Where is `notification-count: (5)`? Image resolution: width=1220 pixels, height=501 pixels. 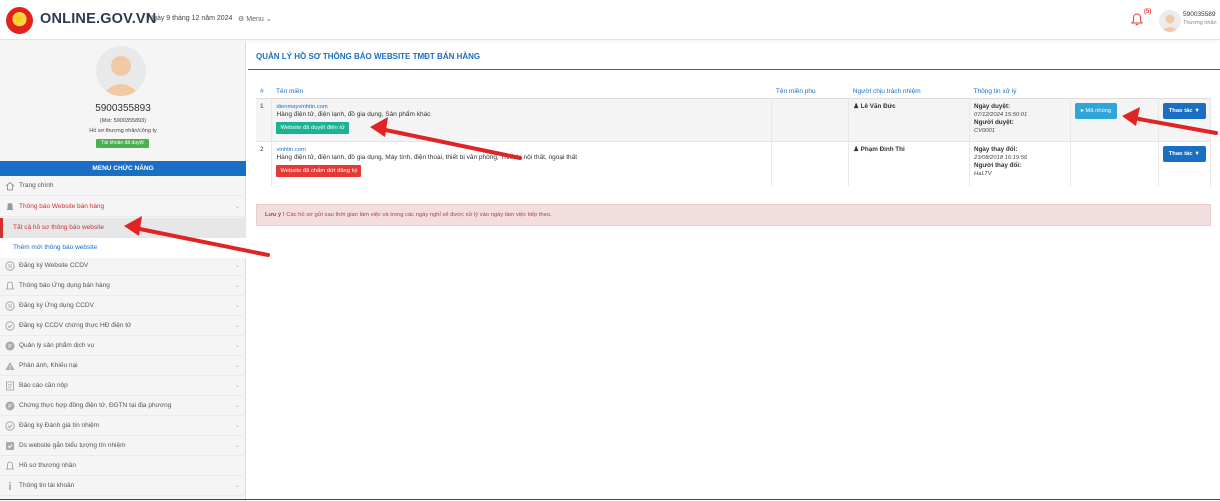 notification-count: (5) is located at coordinates (1148, 12).